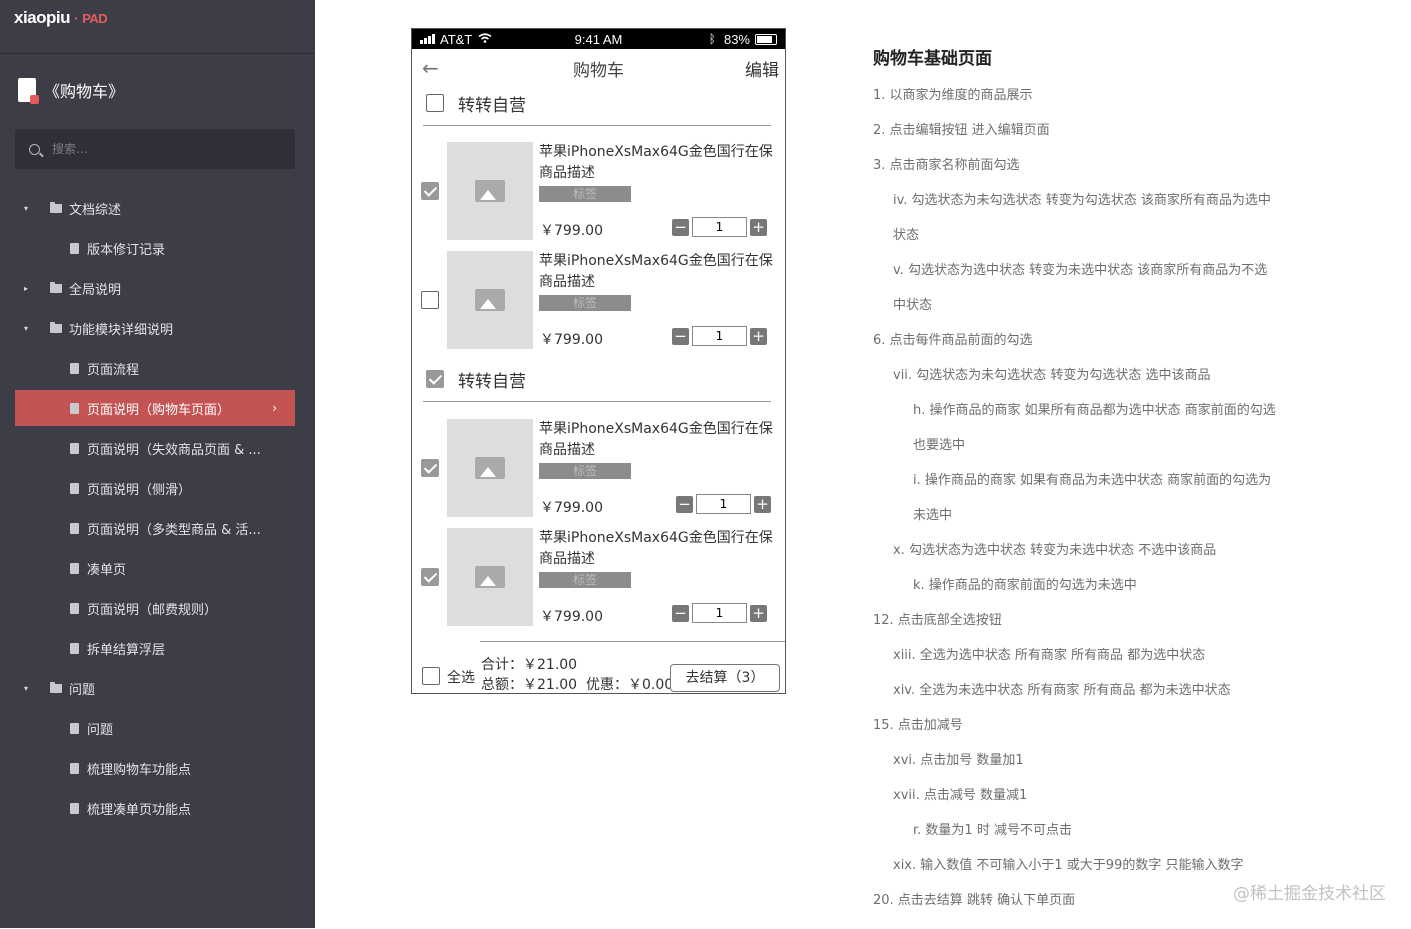 The image size is (1411, 929). What do you see at coordinates (1133, 596) in the screenshot?
I see `note-line: k. 操作商品的商家前面的勾选为未选中` at bounding box center [1133, 596].